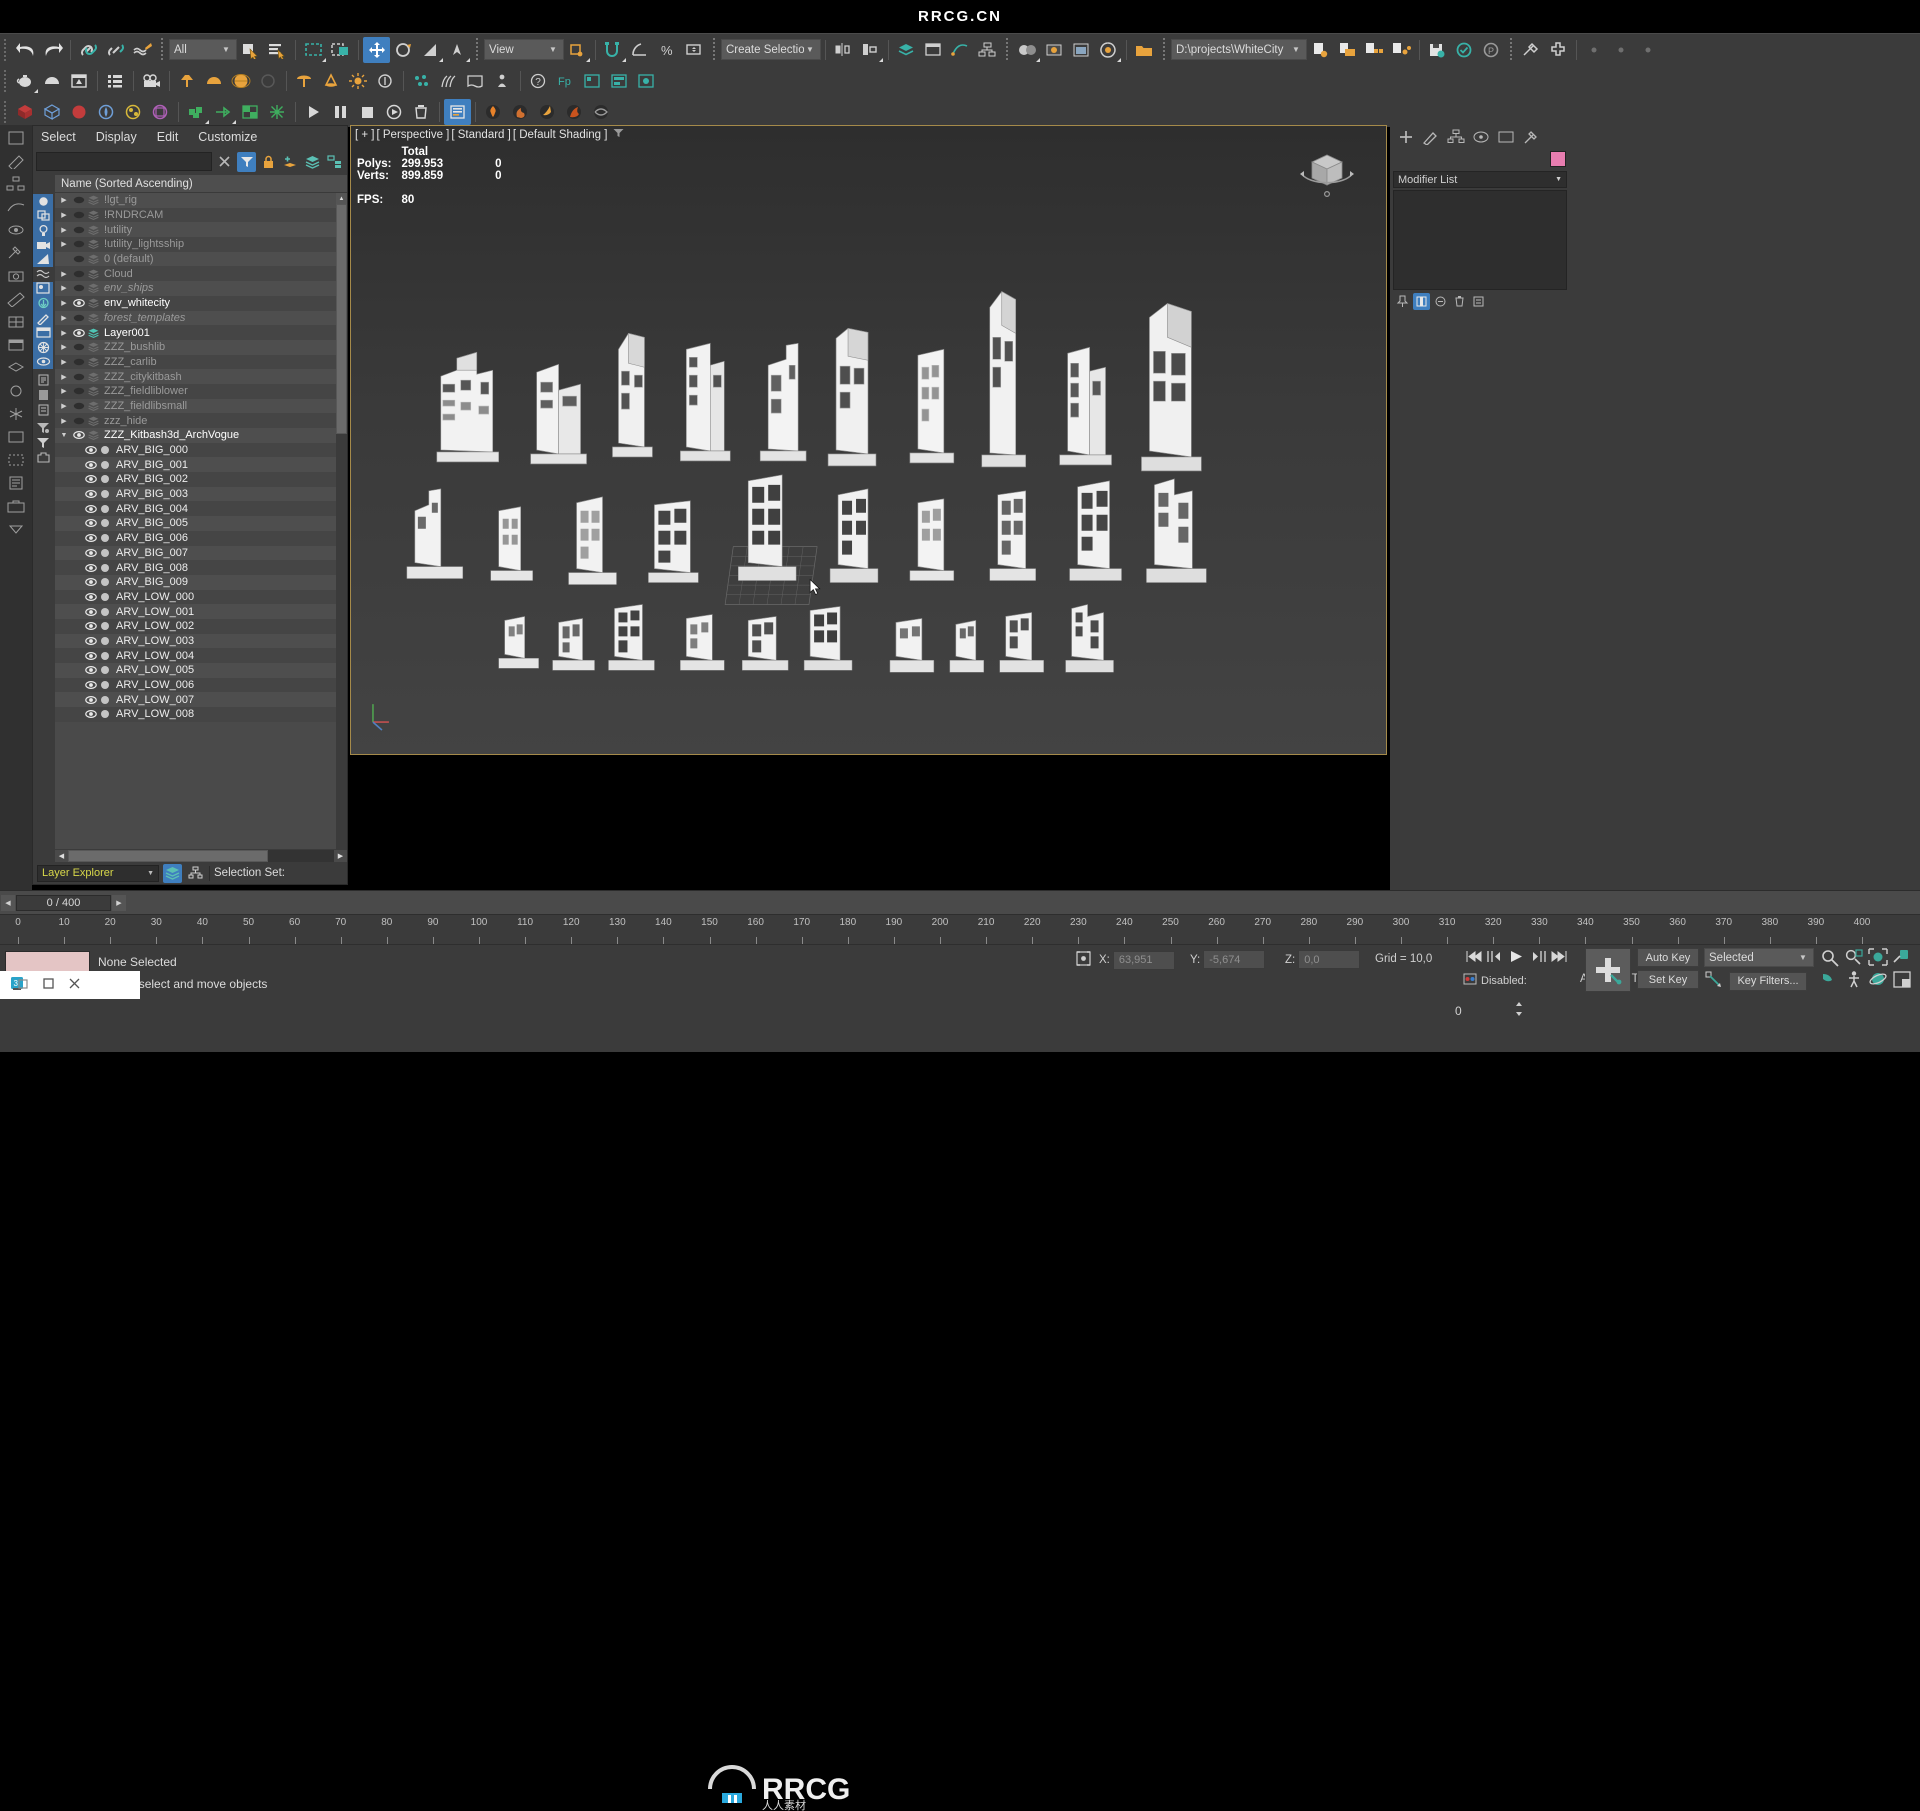  What do you see at coordinates (63, 902) in the screenshot?
I see `timeline-frame-readout: 0 / 400` at bounding box center [63, 902].